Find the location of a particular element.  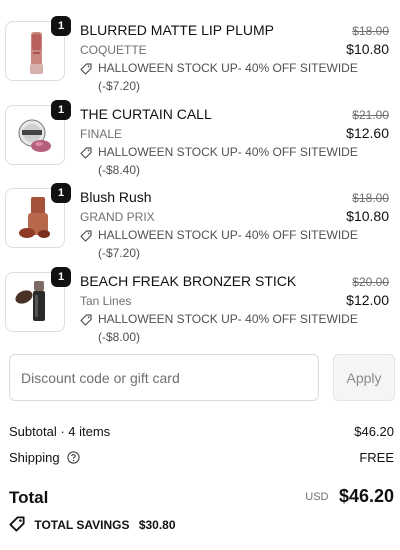

shipping-value: FREE is located at coordinates (376, 457).